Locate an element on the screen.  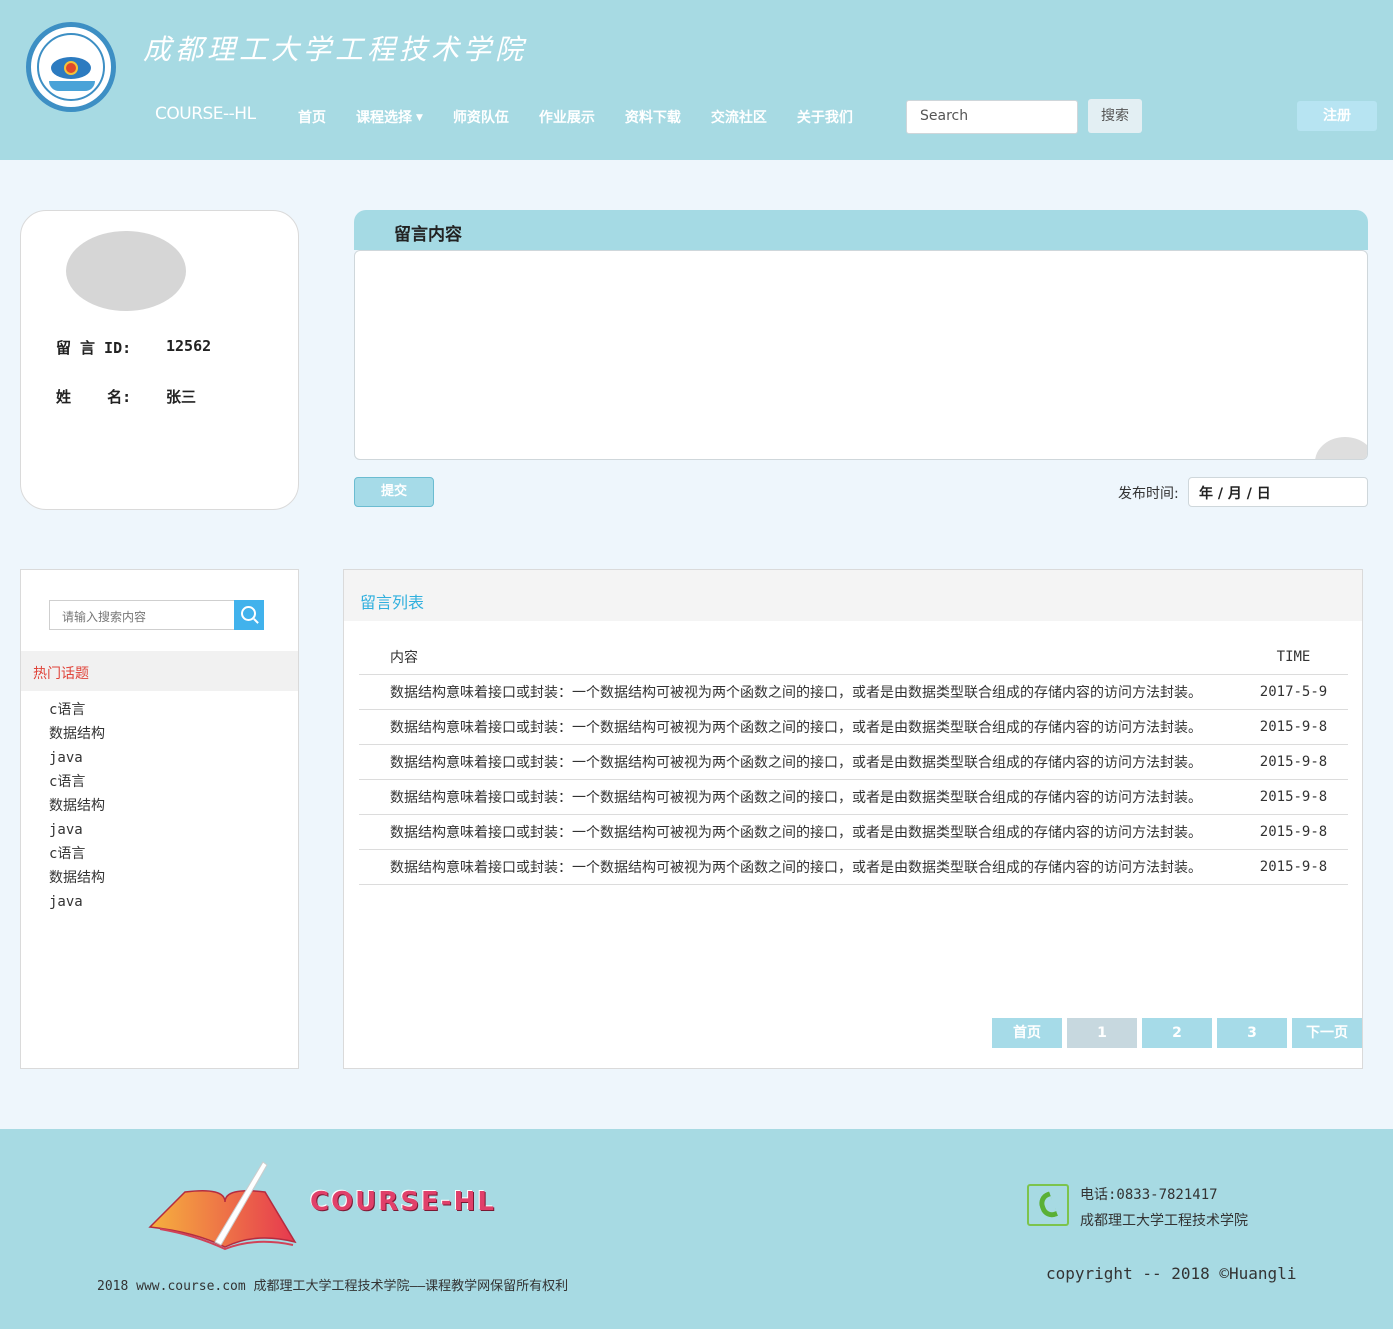
message-content-header: 留言内容 is located at coordinates (861, 230).